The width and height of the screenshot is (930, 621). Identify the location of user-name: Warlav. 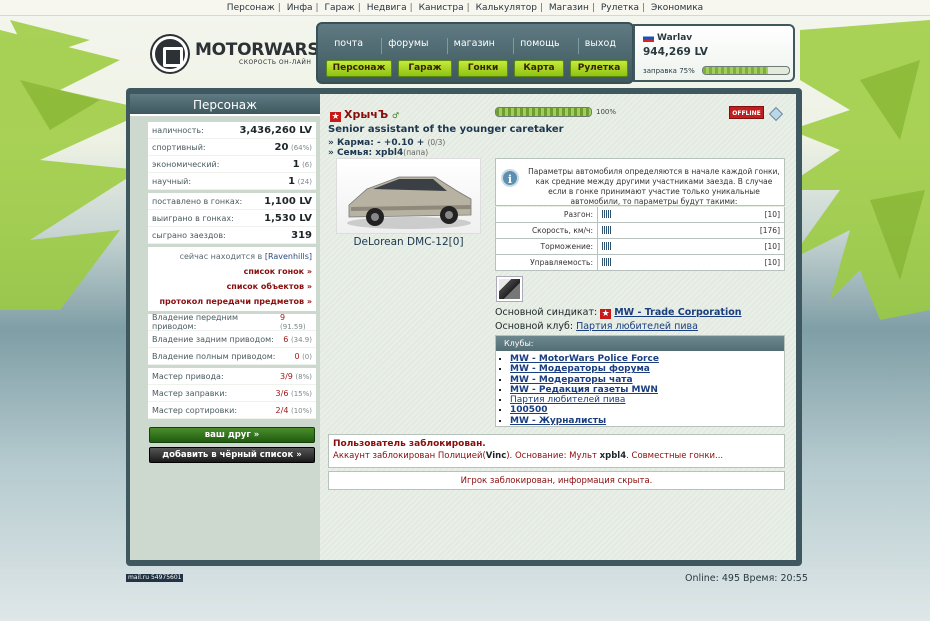
(674, 38).